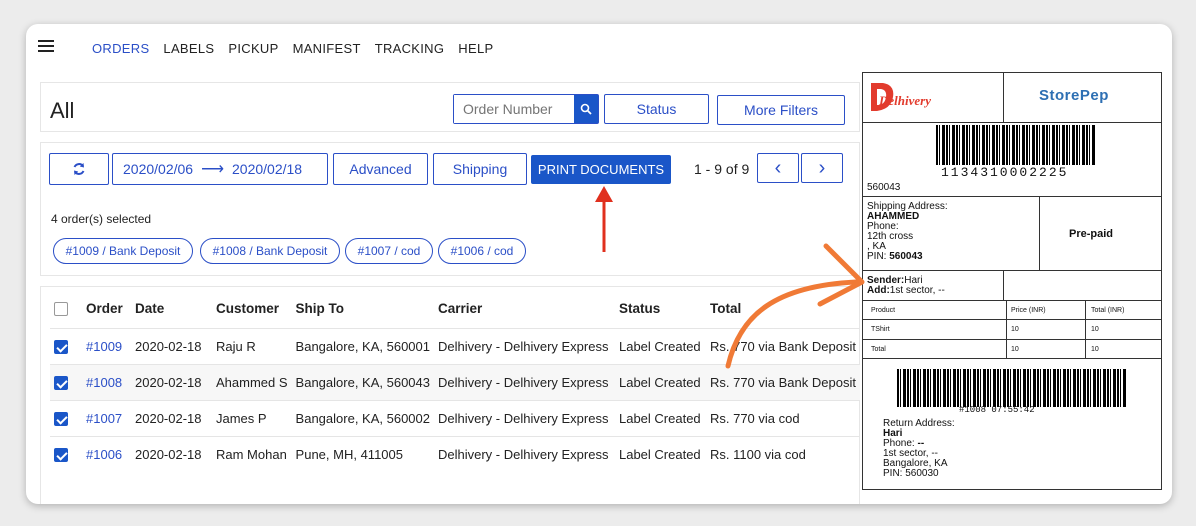  Describe the element at coordinates (252, 453) in the screenshot. I see `cell-customer: Ram Mohan` at that location.